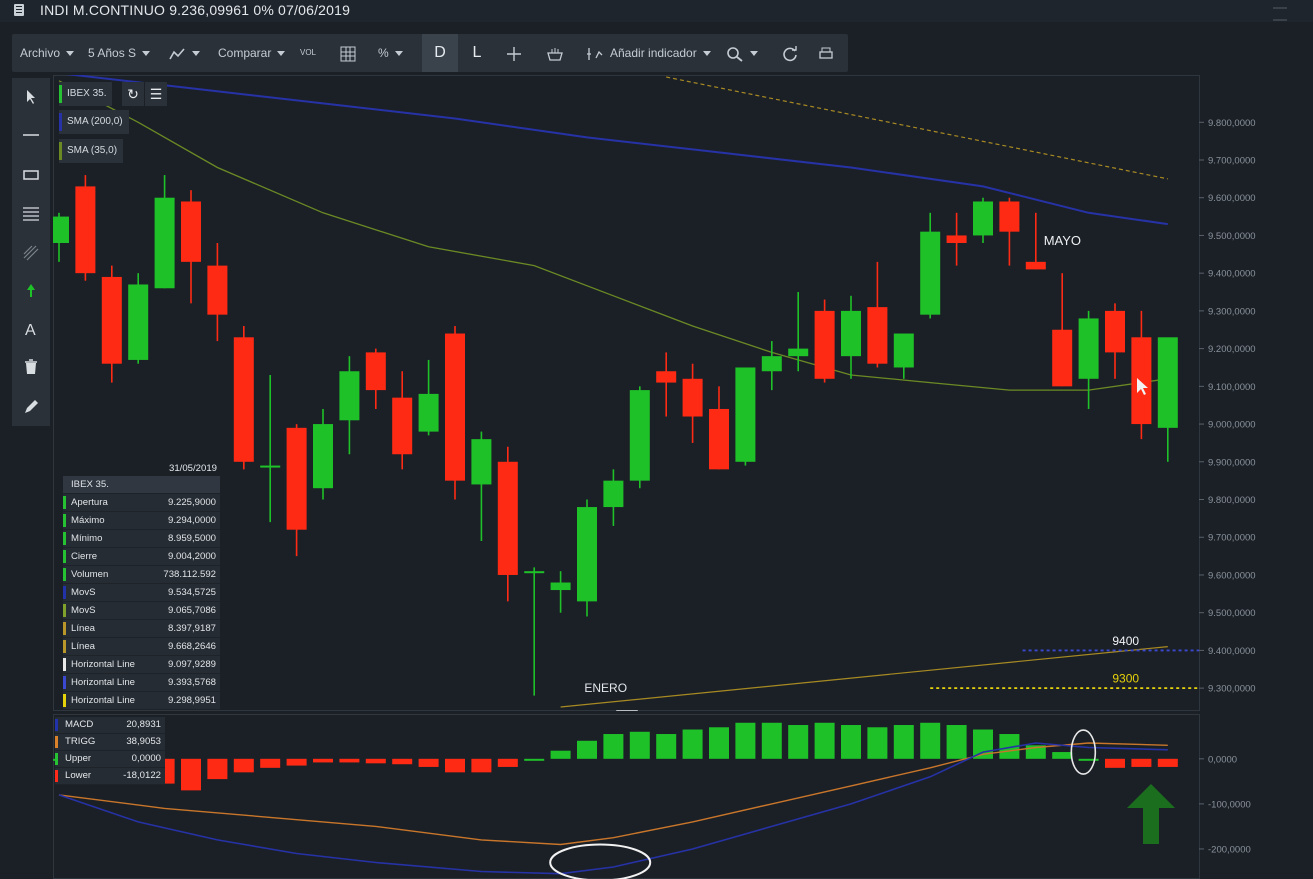 The width and height of the screenshot is (1313, 879). I want to click on legend-sma35: SMA (35,0), so click(91, 151).